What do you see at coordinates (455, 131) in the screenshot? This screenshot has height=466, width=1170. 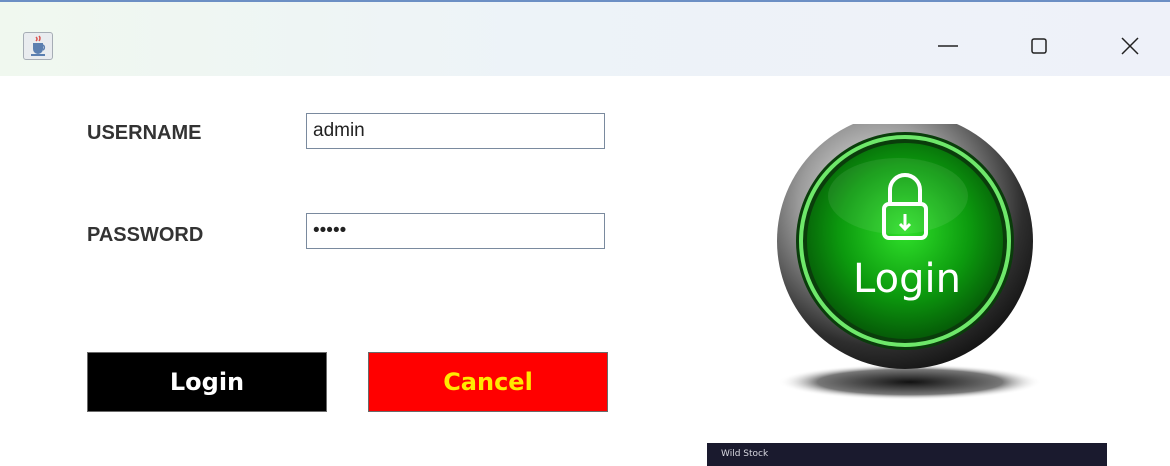 I see `username-field` at bounding box center [455, 131].